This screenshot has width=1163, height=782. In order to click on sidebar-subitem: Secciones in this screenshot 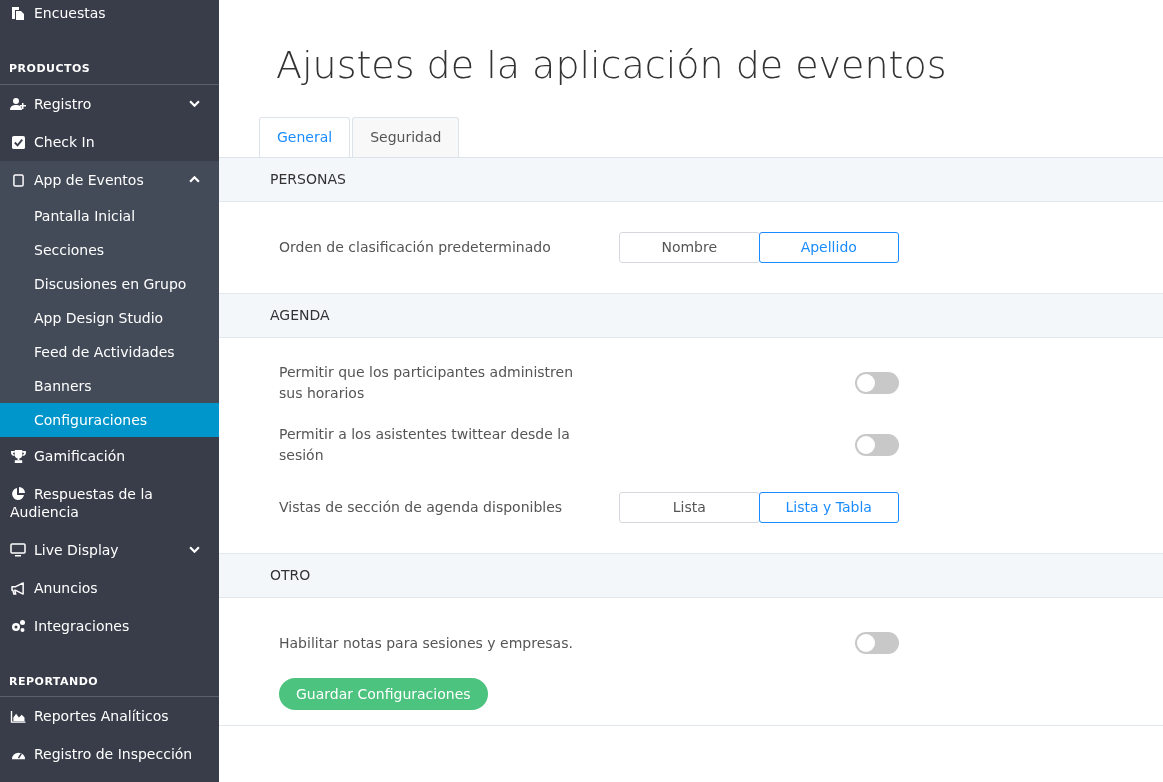, I will do `click(109, 249)`.